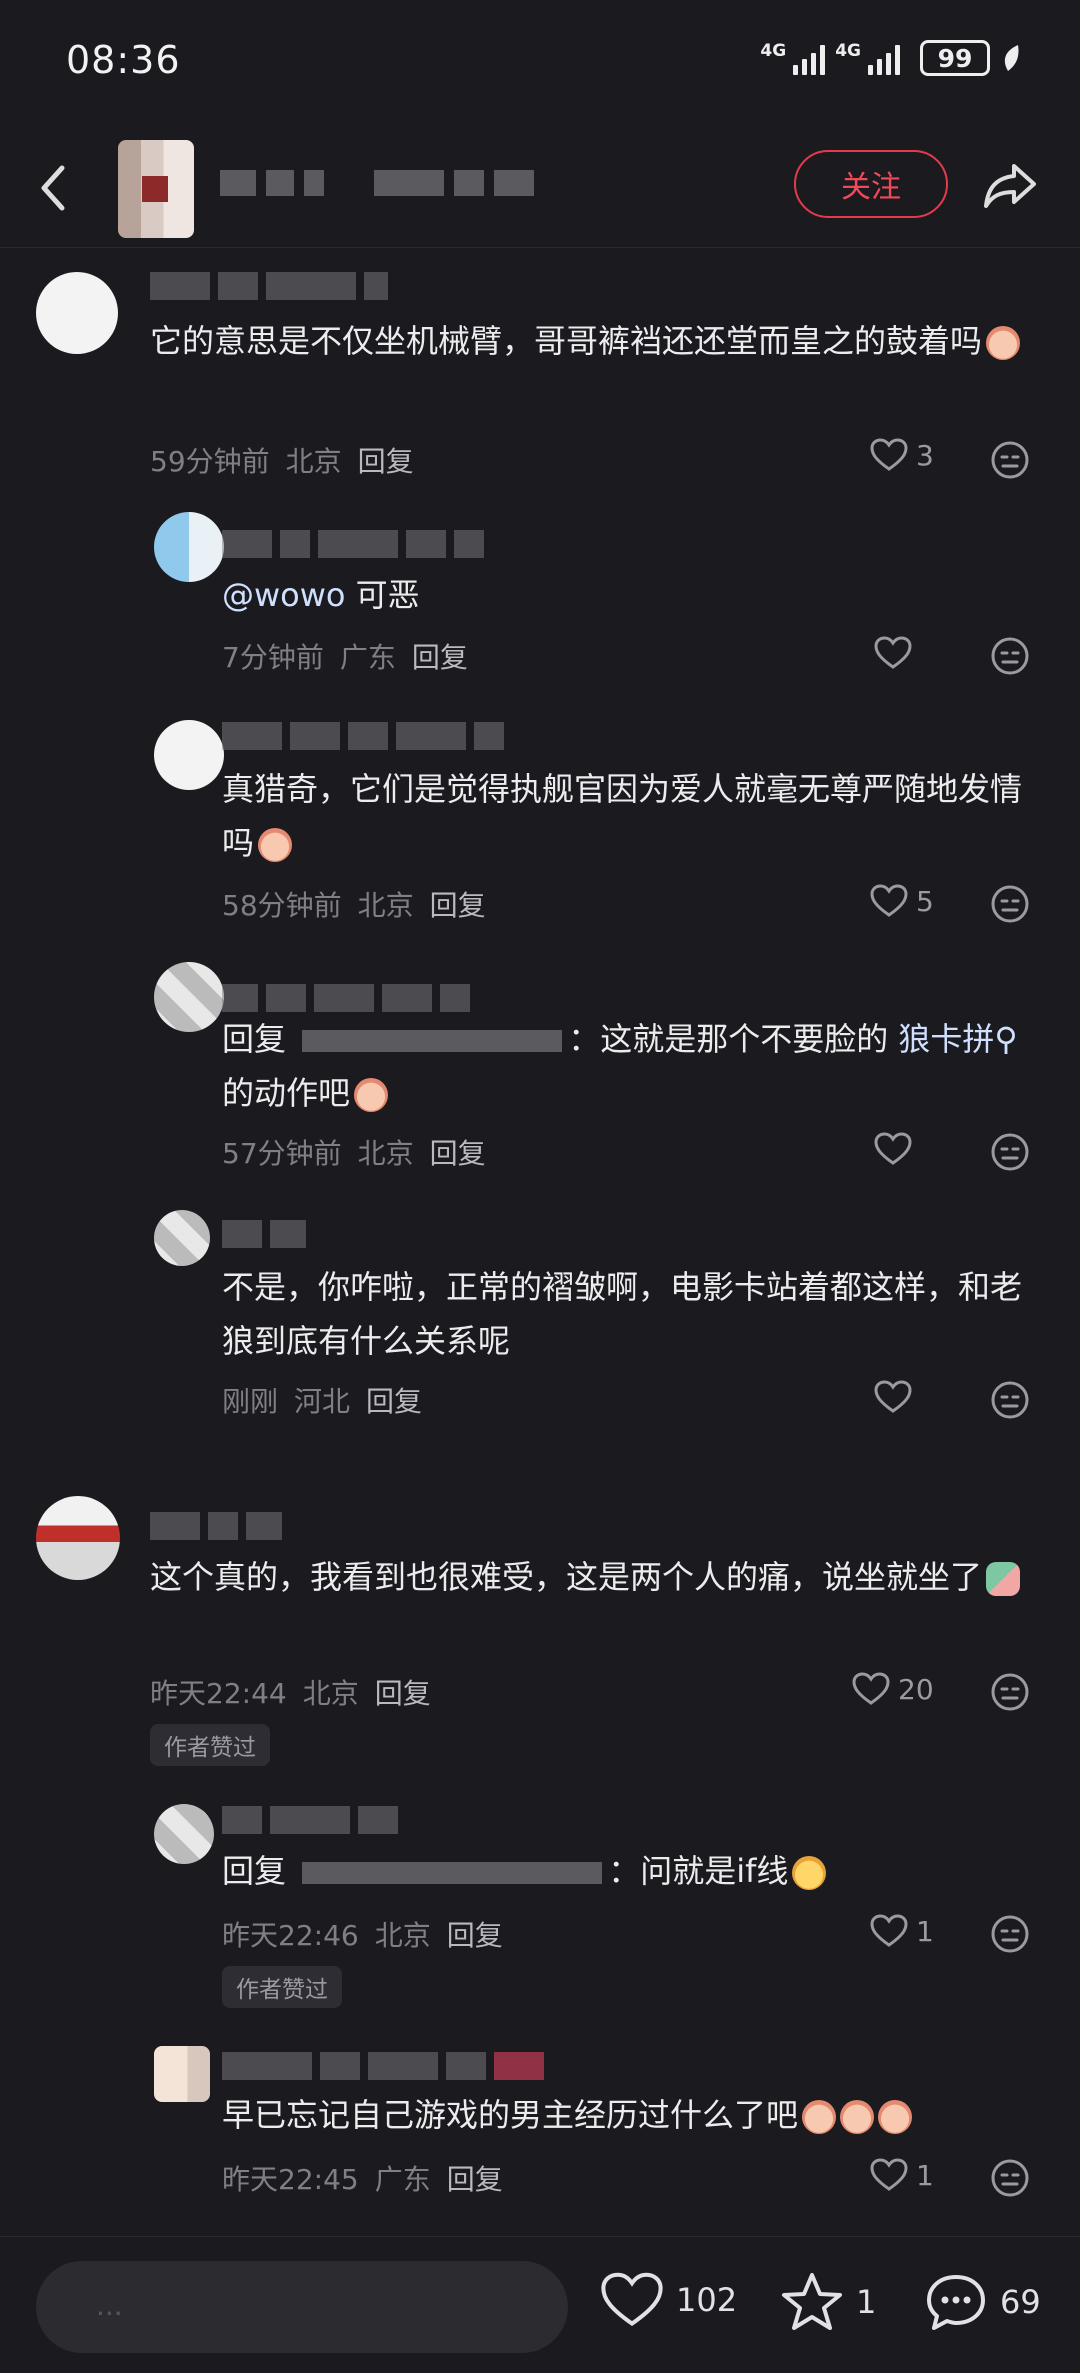 This screenshot has height=2373, width=1080. Describe the element at coordinates (1010, 184) in the screenshot. I see `share-icon` at that location.